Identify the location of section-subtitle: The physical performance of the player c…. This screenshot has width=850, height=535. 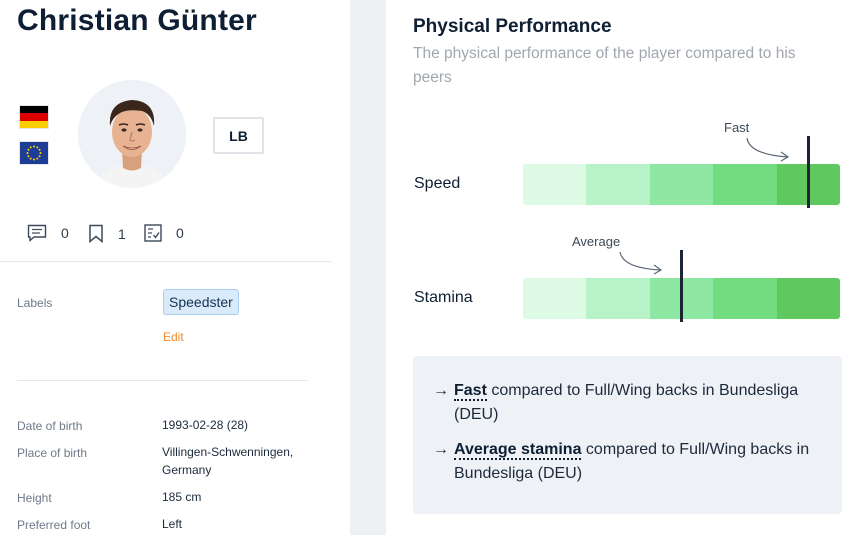
(604, 65).